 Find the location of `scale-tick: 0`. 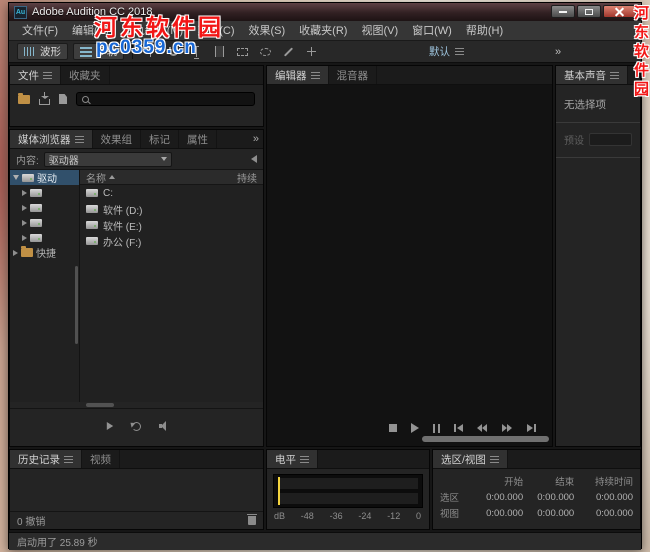

scale-tick: 0 is located at coordinates (418, 516).